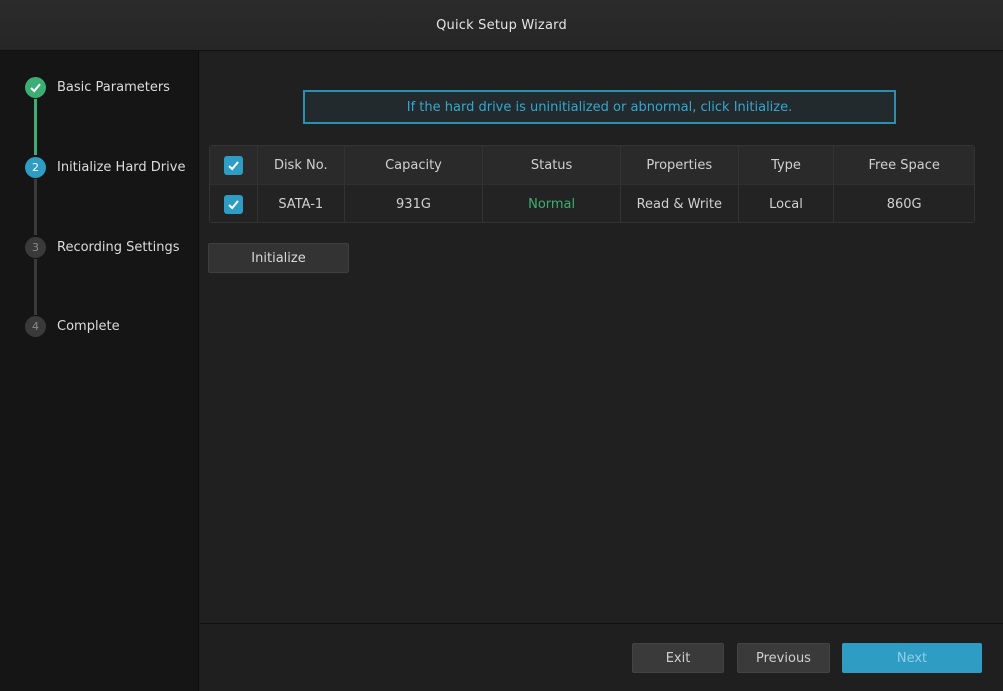 The width and height of the screenshot is (1003, 691). What do you see at coordinates (301, 165) in the screenshot?
I see `column-header-disk-no: Disk No.` at bounding box center [301, 165].